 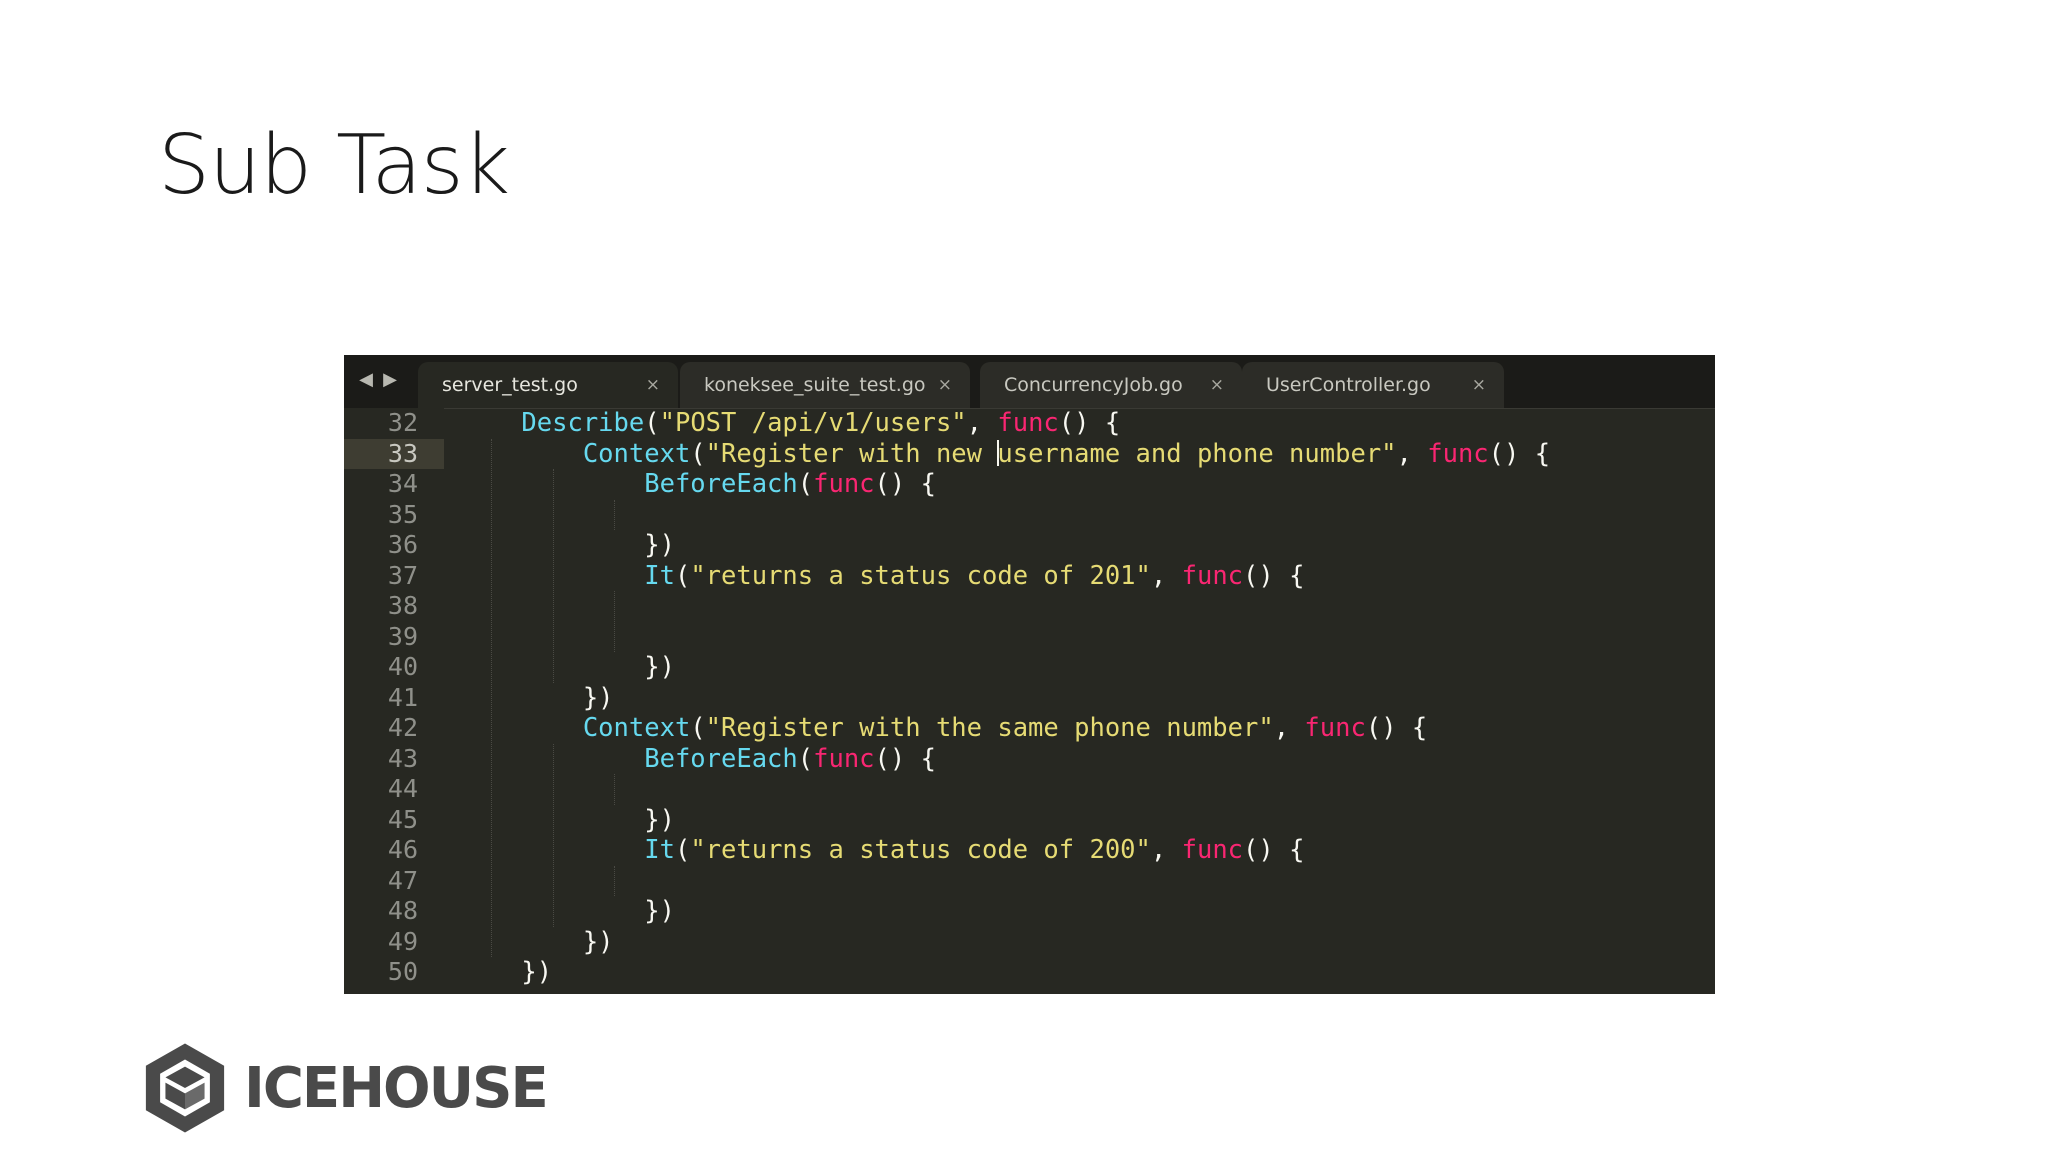 I want to click on tab-koneksee-suite-test: koneksee_suite_test.go ×, so click(x=825, y=385).